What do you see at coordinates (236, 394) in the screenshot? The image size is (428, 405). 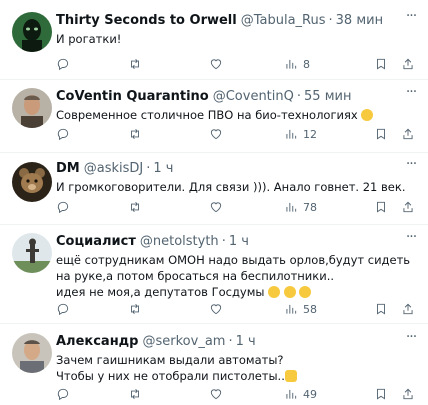 I see `tweet-actions: 49` at bounding box center [236, 394].